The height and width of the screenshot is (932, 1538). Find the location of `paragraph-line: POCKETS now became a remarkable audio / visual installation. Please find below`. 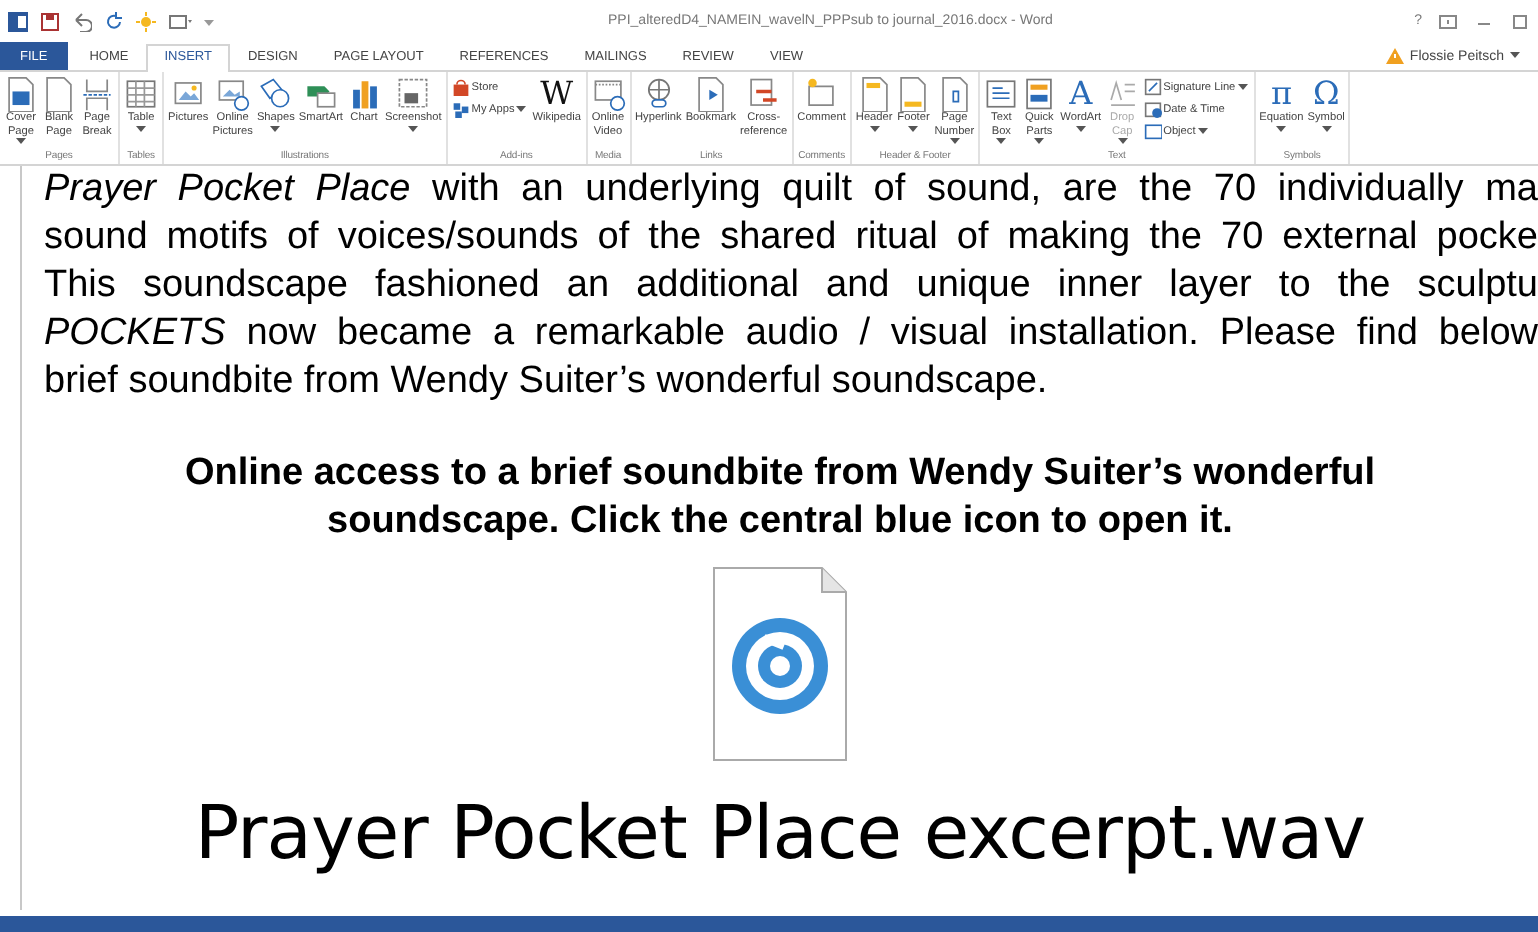

paragraph-line: POCKETS now became a remarkable audio / visual installation. Please find below is located at coordinates (791, 334).